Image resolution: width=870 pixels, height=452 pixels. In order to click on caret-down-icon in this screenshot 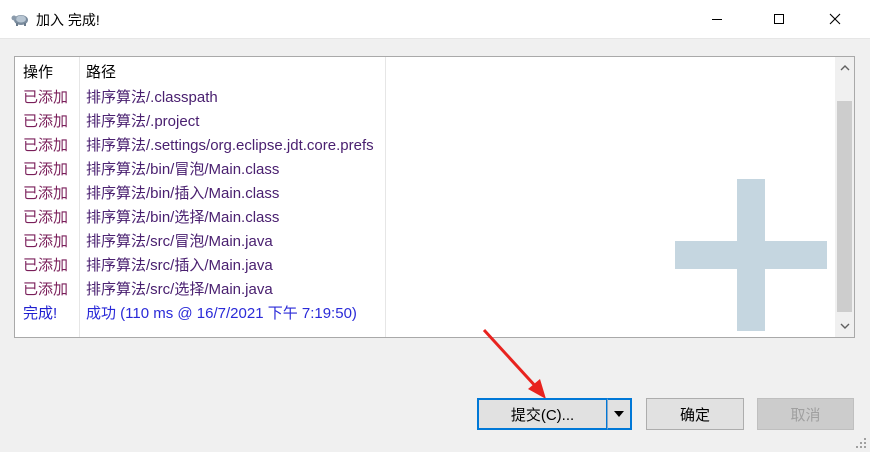, I will do `click(619, 414)`.